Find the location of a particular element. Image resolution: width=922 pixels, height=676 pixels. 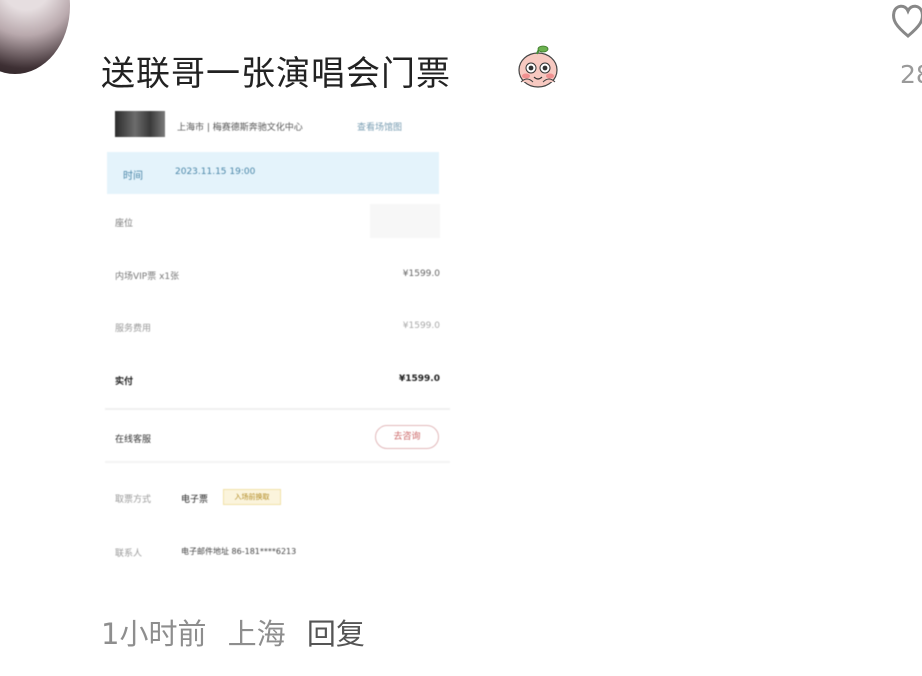

avatar is located at coordinates (35, 37).